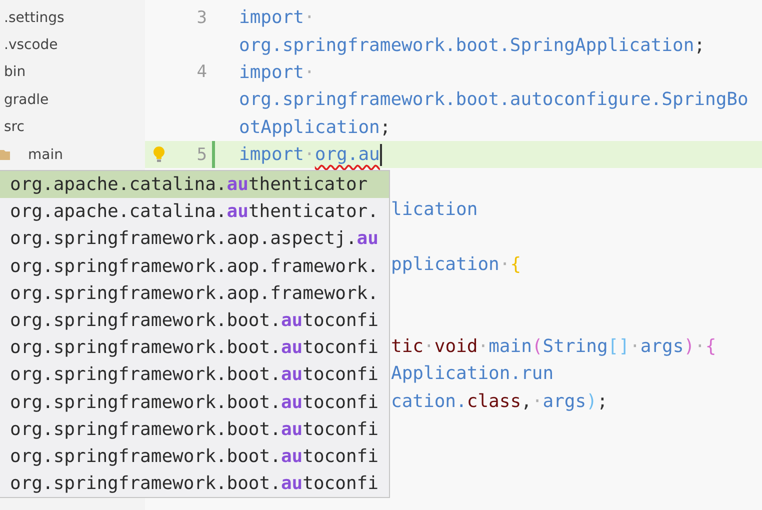  What do you see at coordinates (309, 155) in the screenshot?
I see `code-line: import·org.au` at bounding box center [309, 155].